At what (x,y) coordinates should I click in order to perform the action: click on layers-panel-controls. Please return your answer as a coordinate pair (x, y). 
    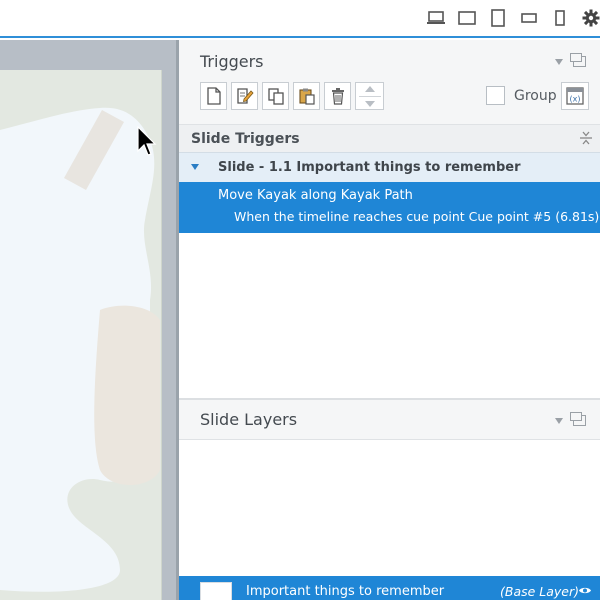
    Looking at the image, I should click on (570, 419).